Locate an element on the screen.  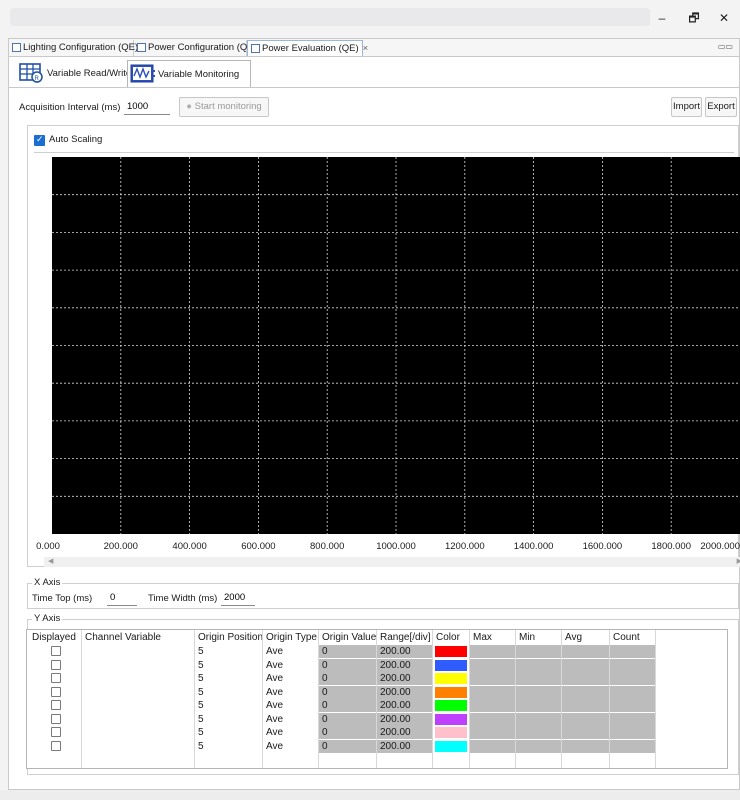
subtab-variable-read-write: R Variable Read/Write is located at coordinates (74, 74).